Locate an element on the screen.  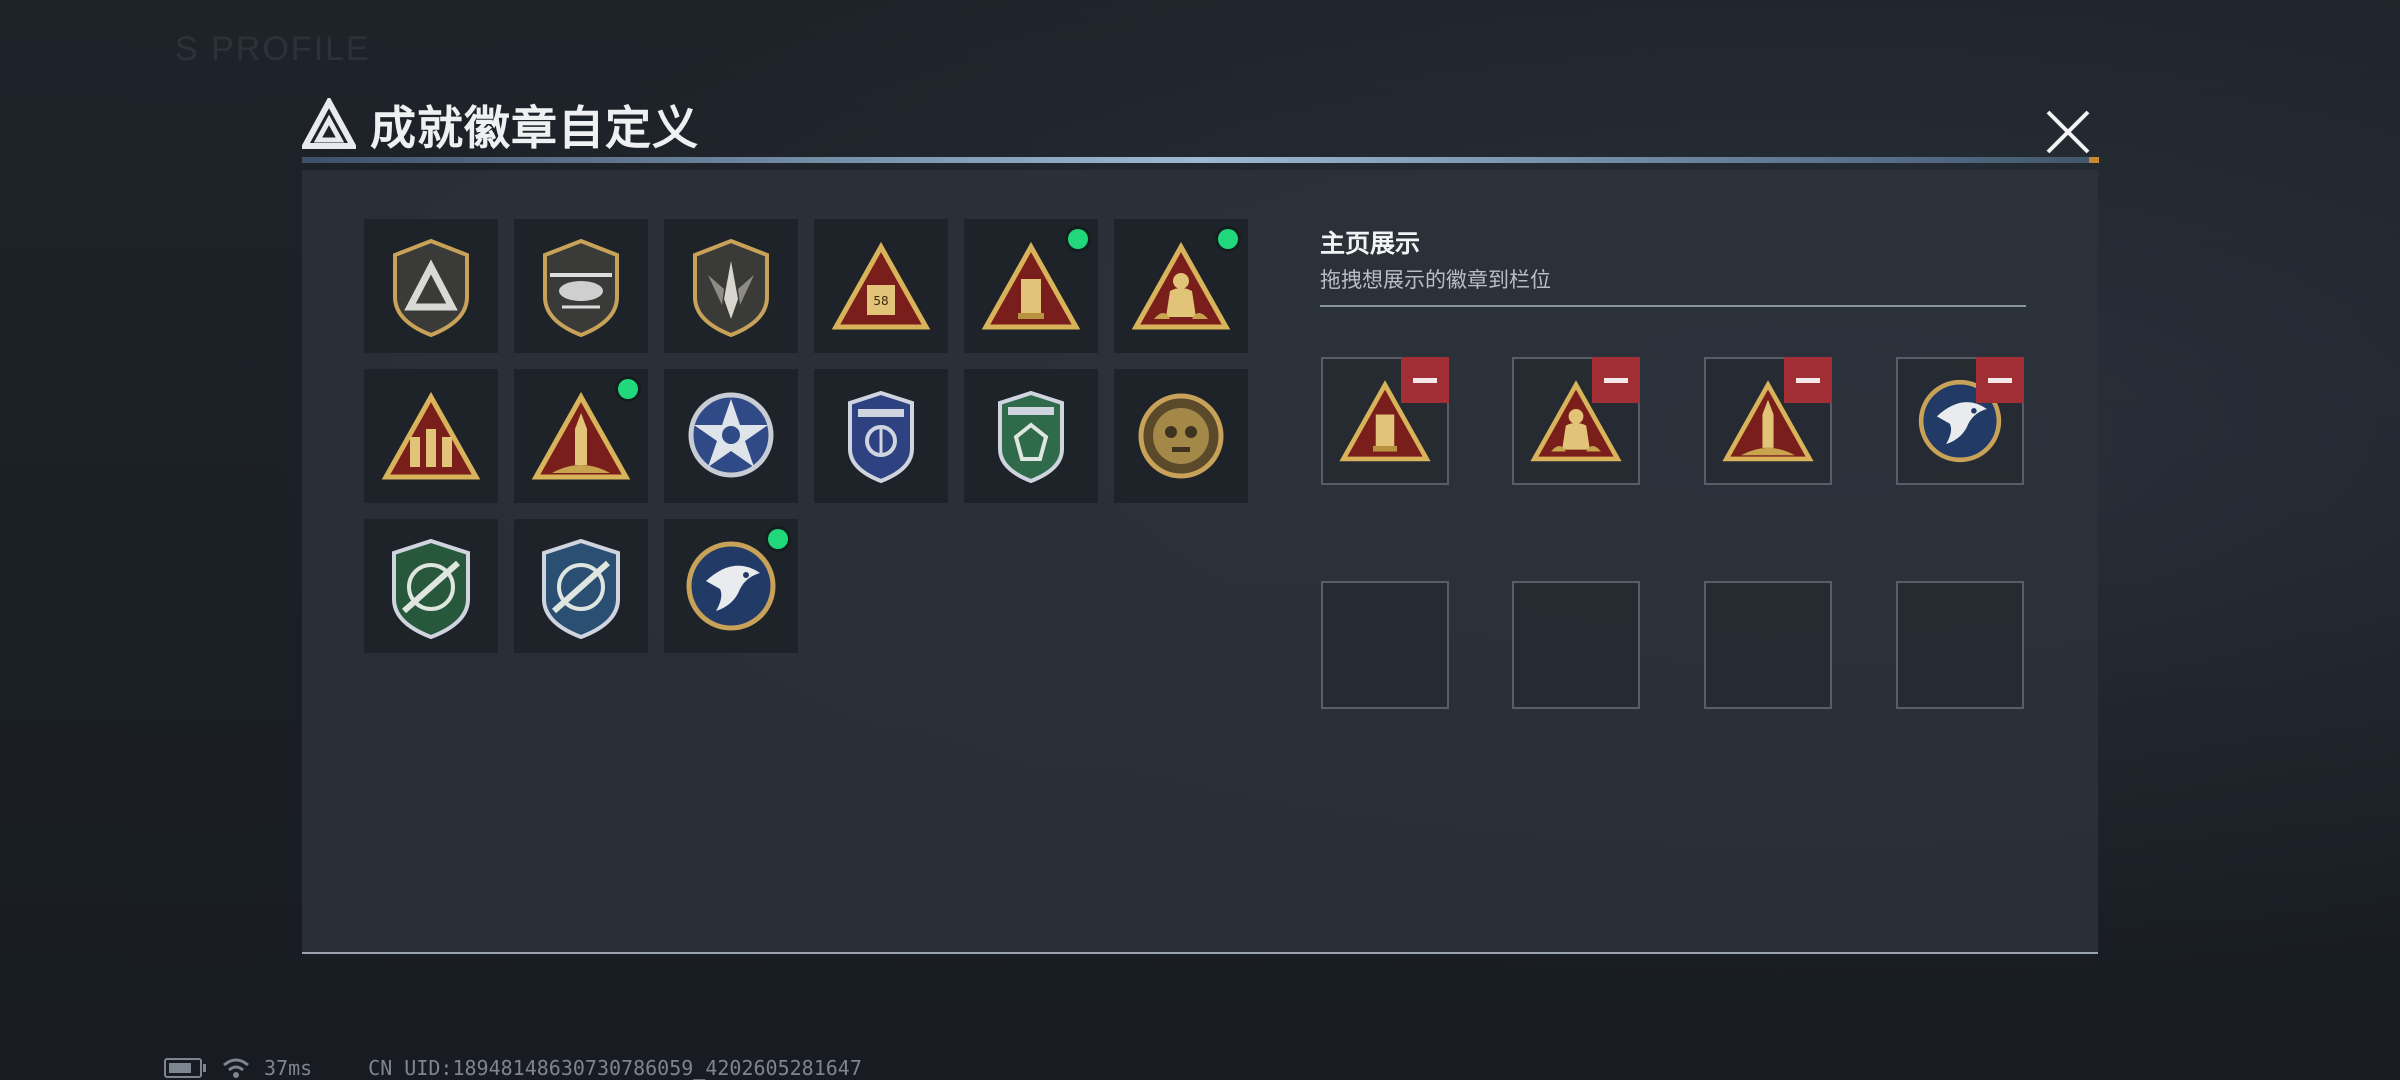
silver-star-badge-icon is located at coordinates (731, 435).